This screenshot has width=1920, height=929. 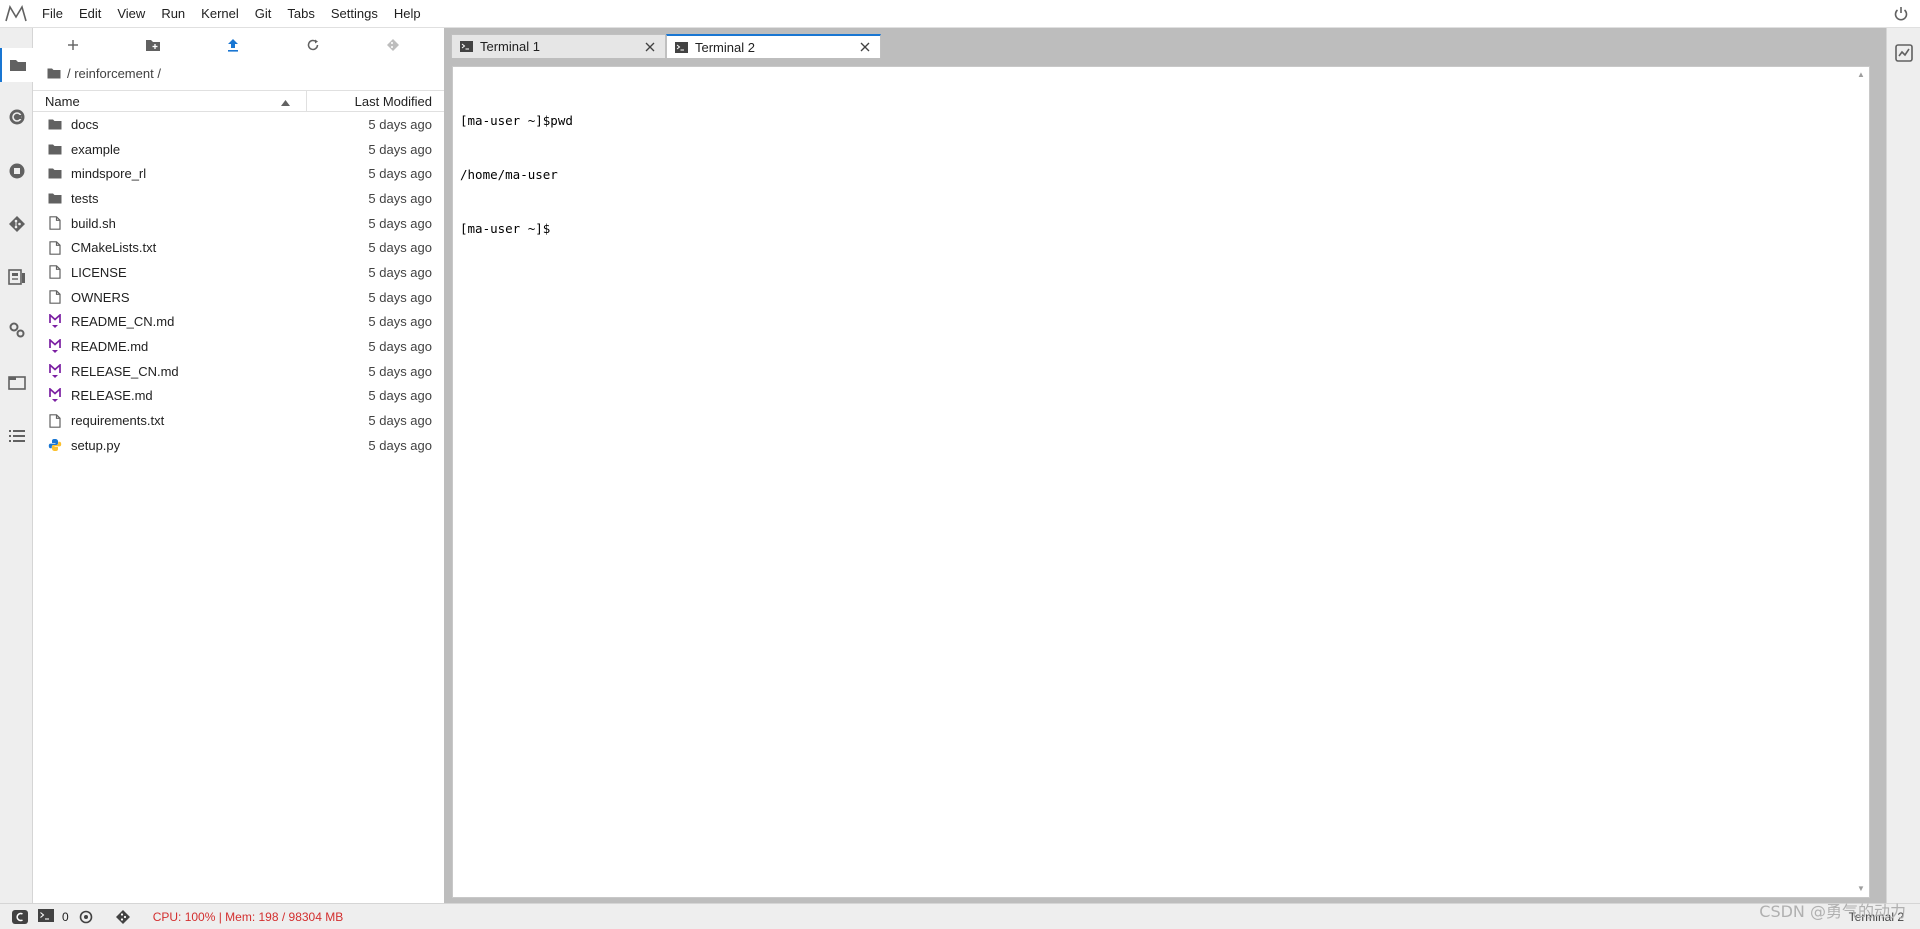 What do you see at coordinates (1904, 53) in the screenshot?
I see `resource-monitor-icon` at bounding box center [1904, 53].